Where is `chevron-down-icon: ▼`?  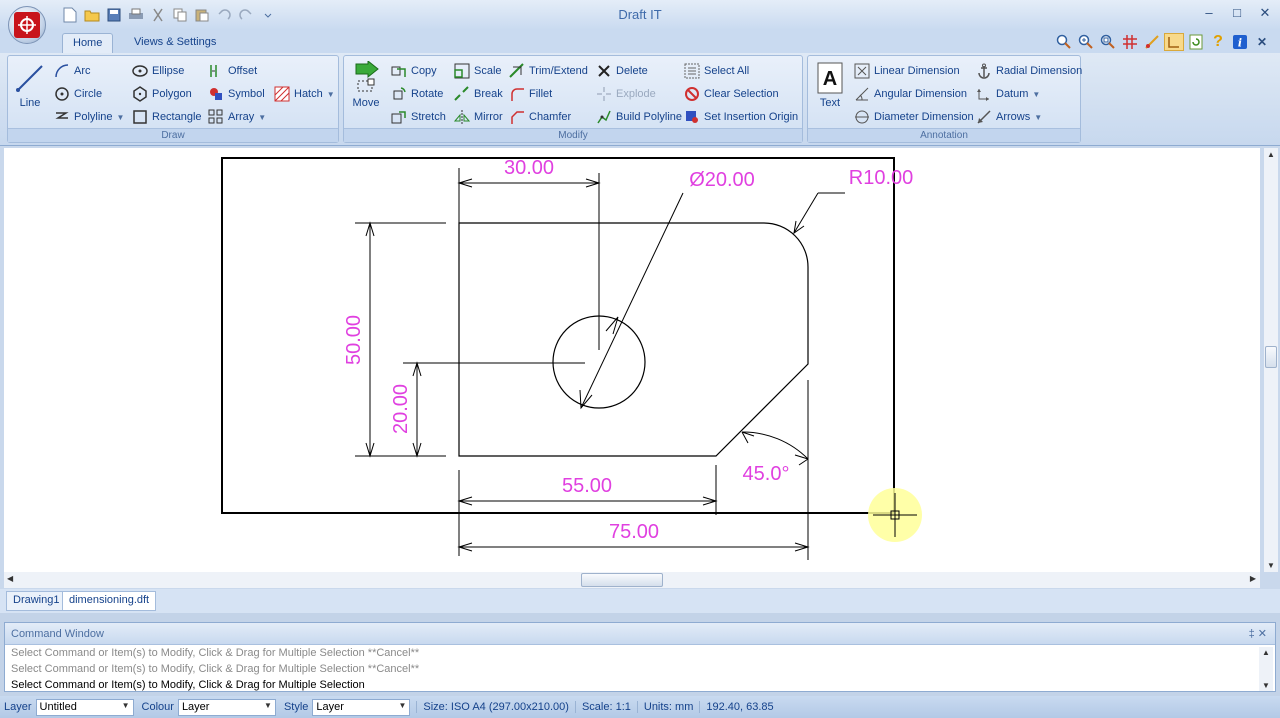
chevron-down-icon: ▼ is located at coordinates (120, 117).